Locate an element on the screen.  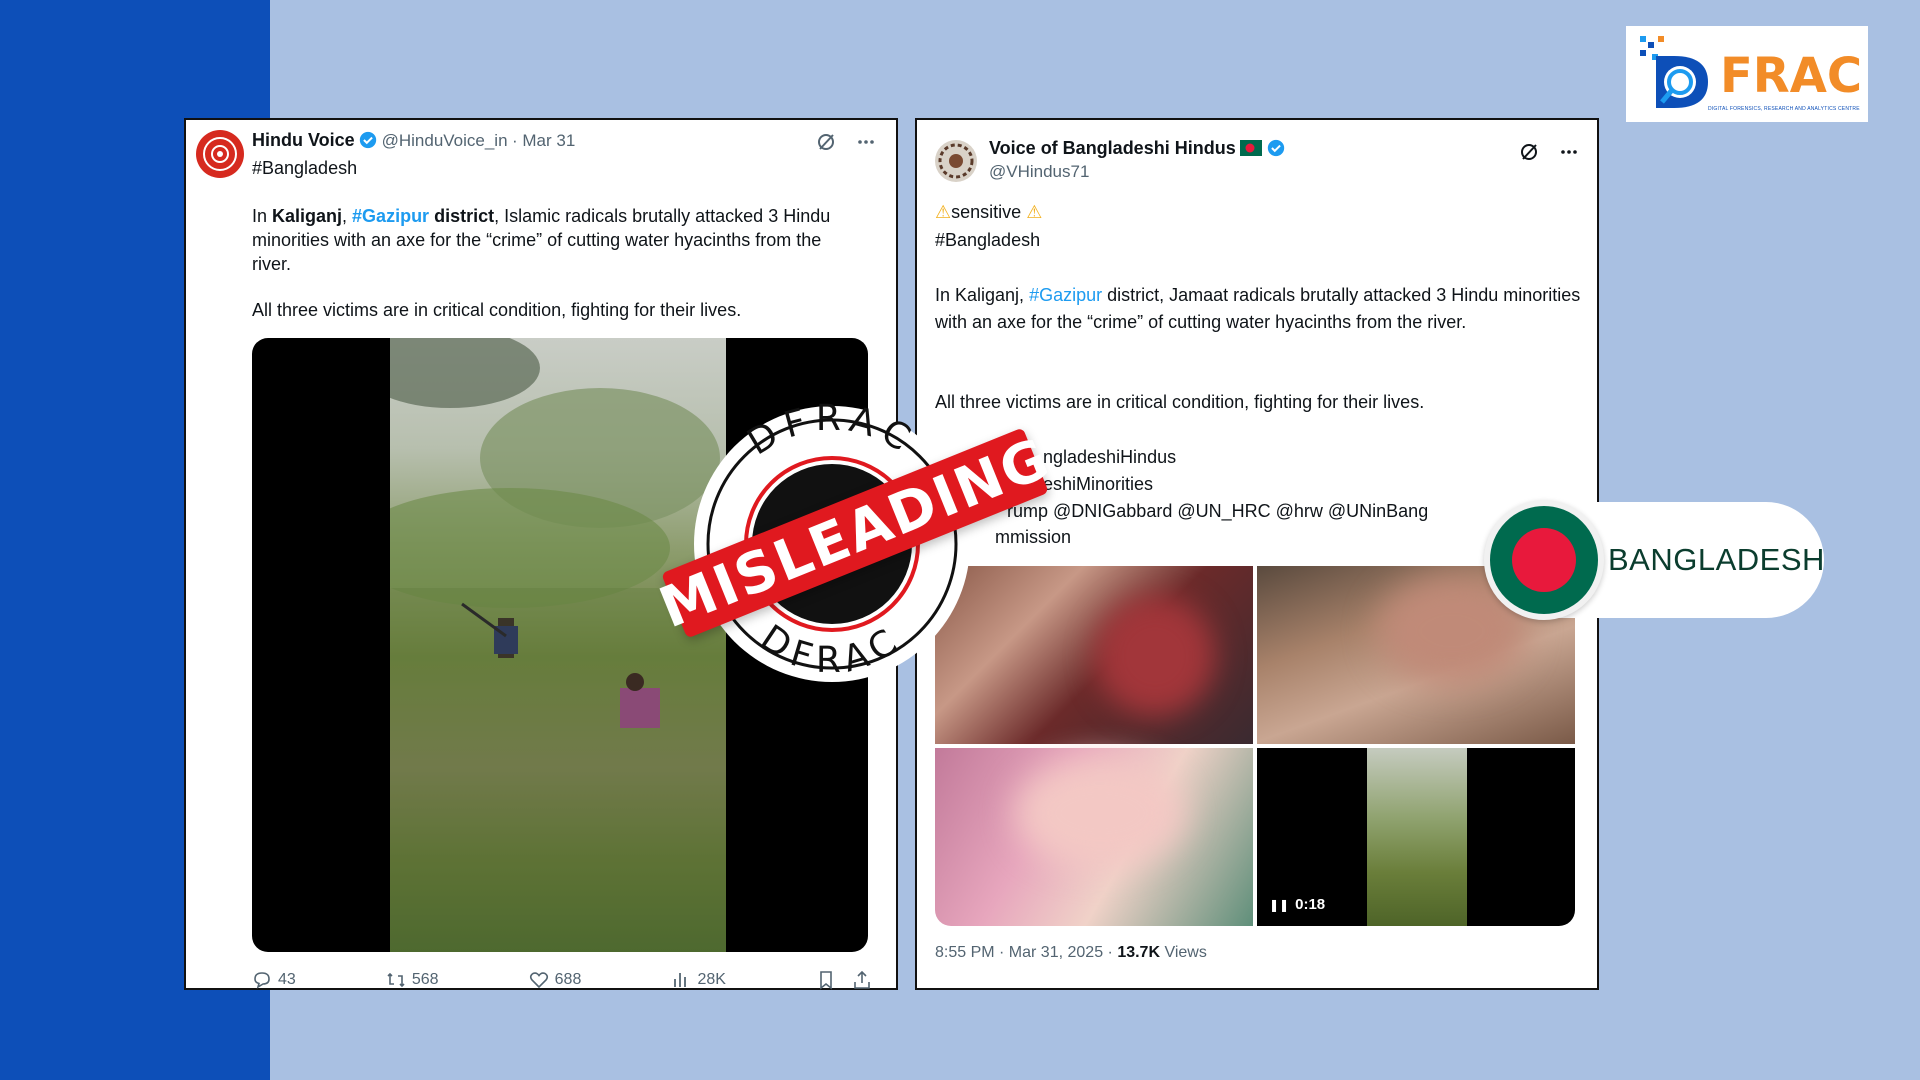
pause-icon: ❚❚ is located at coordinates (1279, 905).